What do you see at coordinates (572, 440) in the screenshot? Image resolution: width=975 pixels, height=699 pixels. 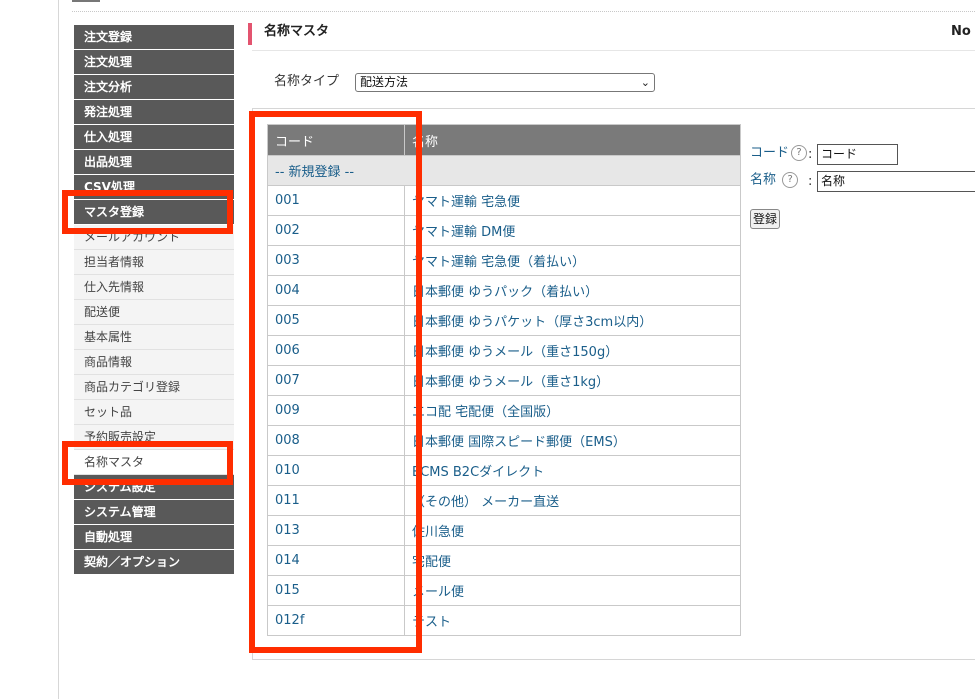 I see `name-cell: 日本郵便 国際スピード郵便（EMS）` at bounding box center [572, 440].